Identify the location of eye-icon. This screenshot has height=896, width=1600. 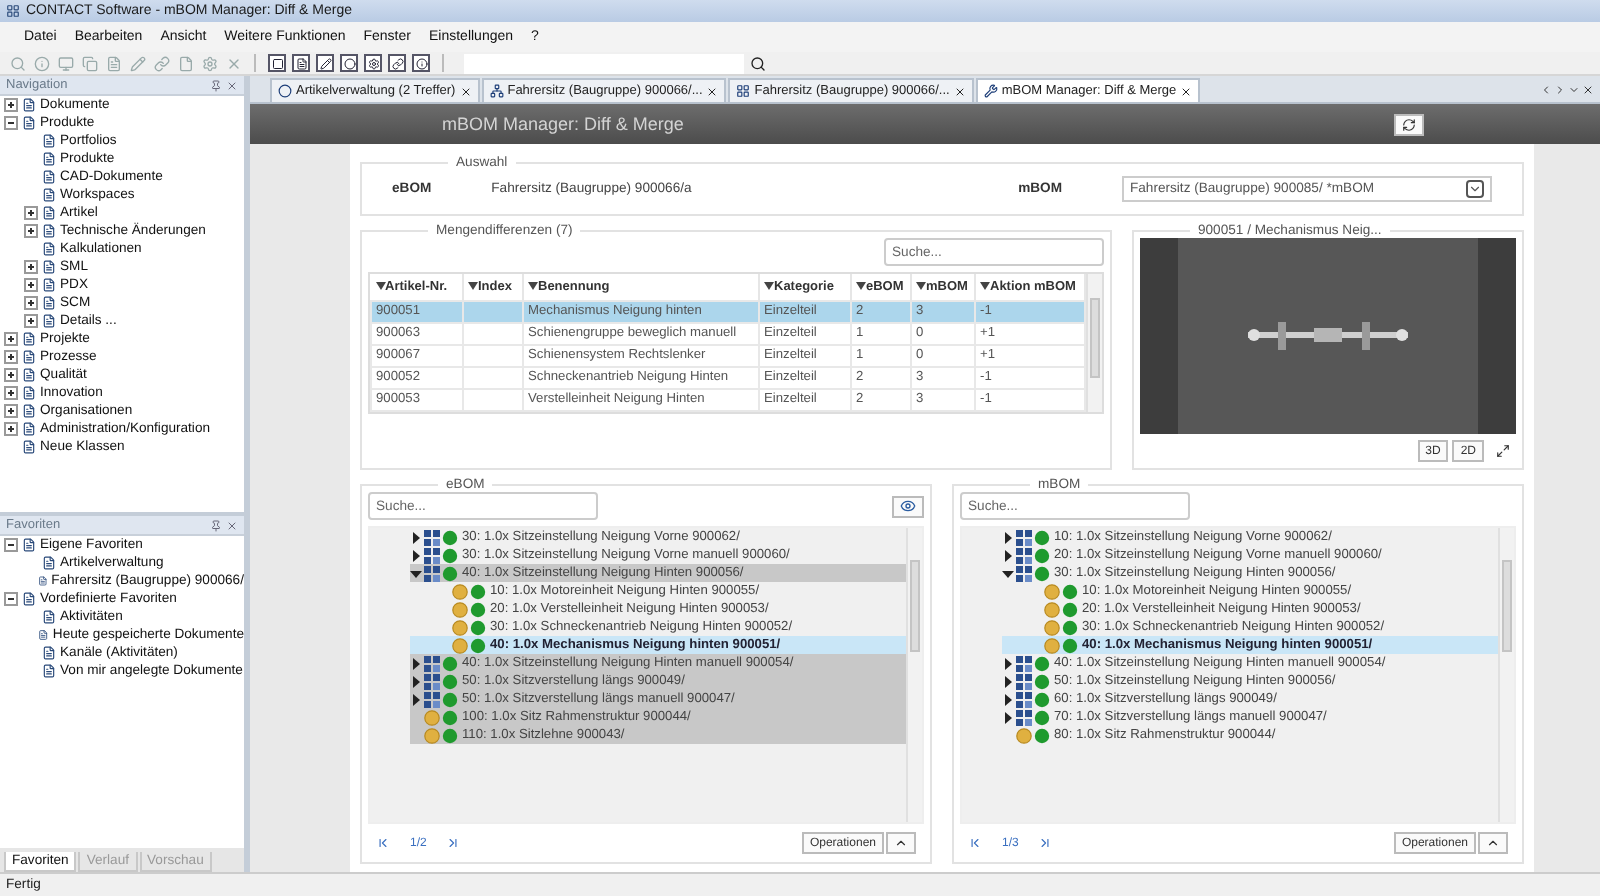
(908, 506).